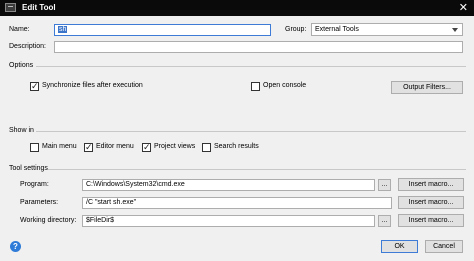  What do you see at coordinates (63, 29) in the screenshot?
I see `name-value: sh` at bounding box center [63, 29].